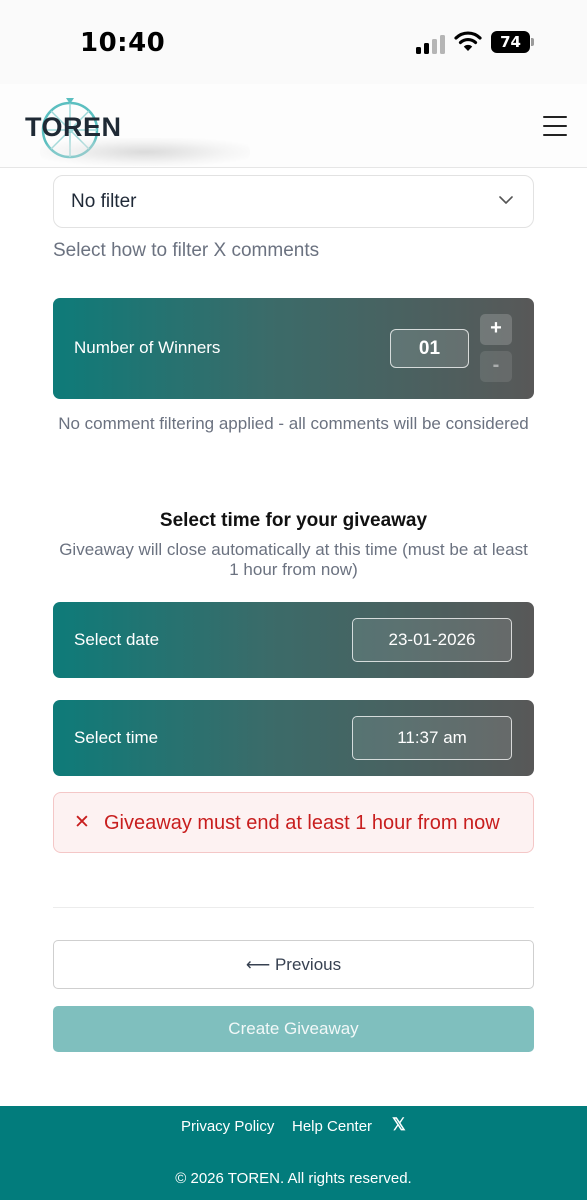 This screenshot has height=1200, width=587. What do you see at coordinates (496, 366) in the screenshot?
I see `decrement-winners-button: -` at bounding box center [496, 366].